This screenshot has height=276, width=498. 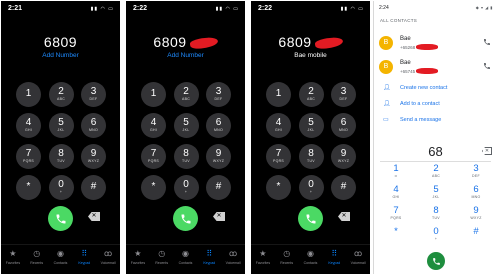 What do you see at coordinates (140, 8) in the screenshot?
I see `status-time: 2:22` at bounding box center [140, 8].